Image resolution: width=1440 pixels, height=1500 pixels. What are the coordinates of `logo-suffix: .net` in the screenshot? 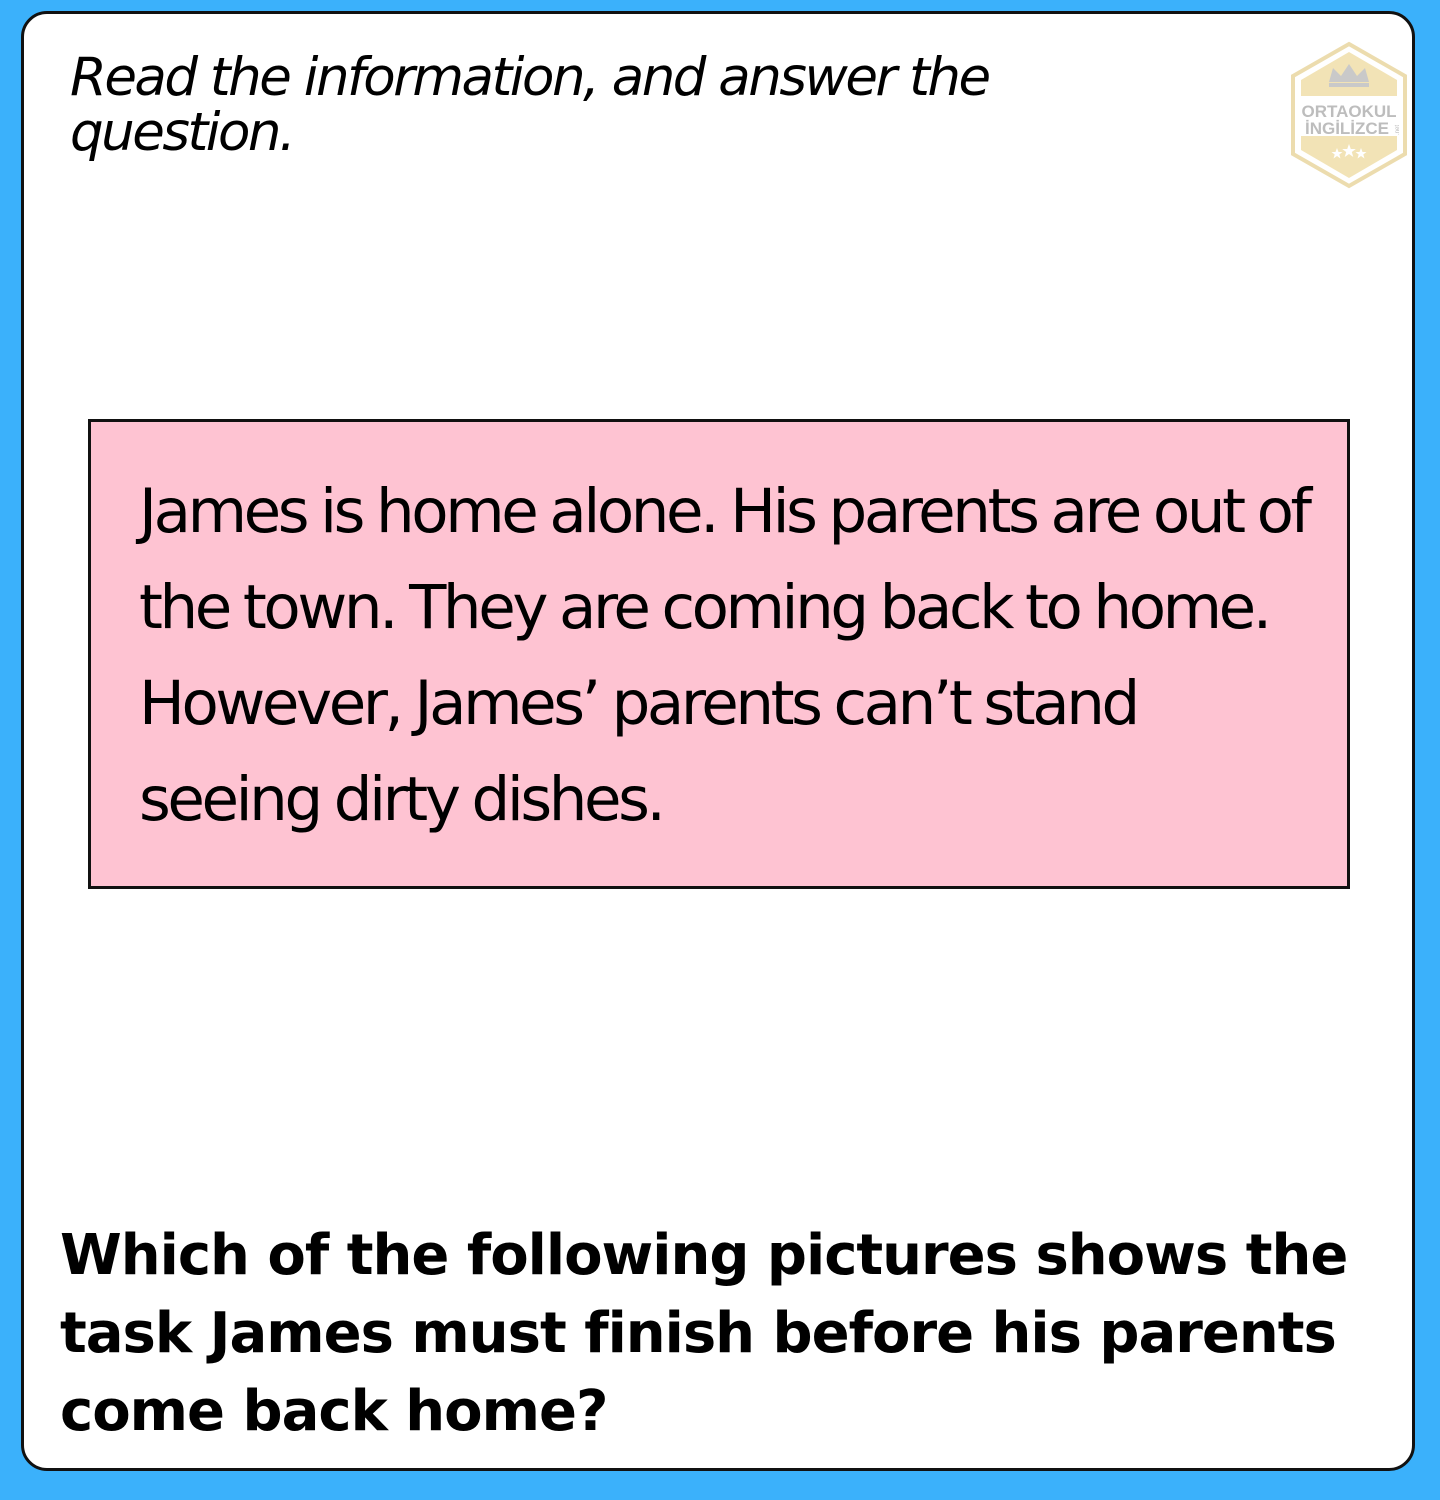 It's located at (1398, 130).